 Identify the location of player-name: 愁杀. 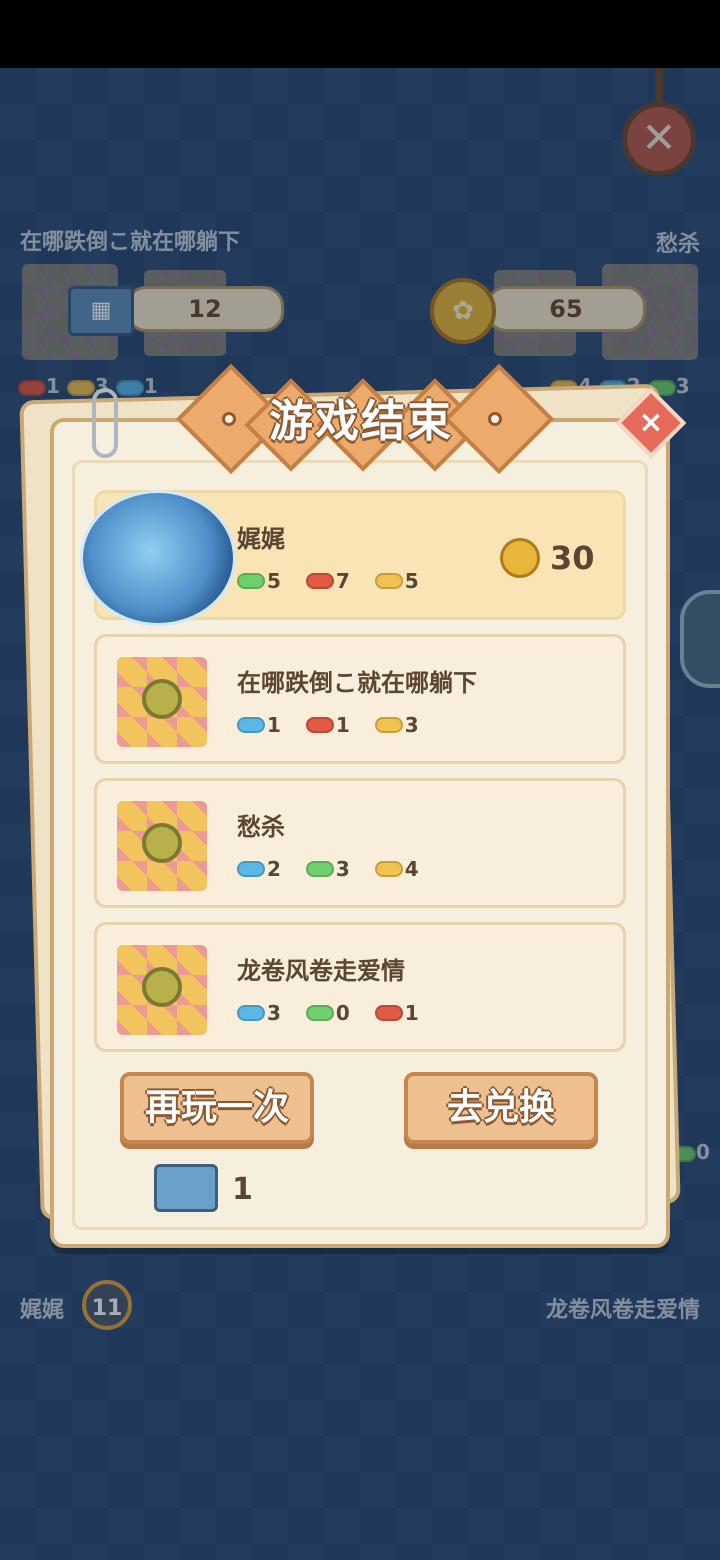
(261, 827).